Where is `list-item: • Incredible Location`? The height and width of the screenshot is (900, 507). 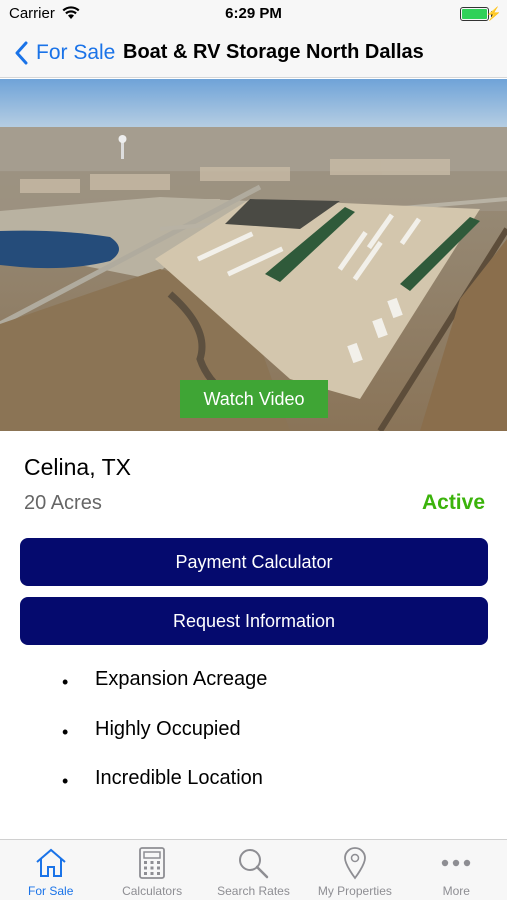
list-item: • Incredible Location is located at coordinates (253, 792).